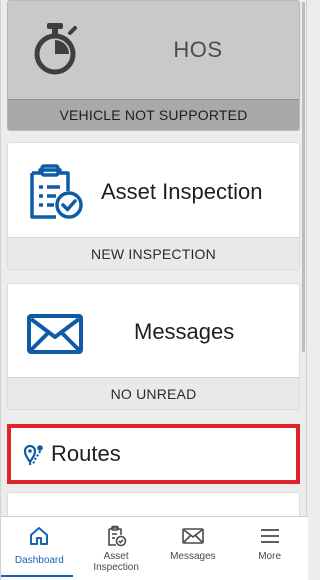 The image size is (320, 580). Describe the element at coordinates (55, 51) in the screenshot. I see `stopwatch-icon` at that location.